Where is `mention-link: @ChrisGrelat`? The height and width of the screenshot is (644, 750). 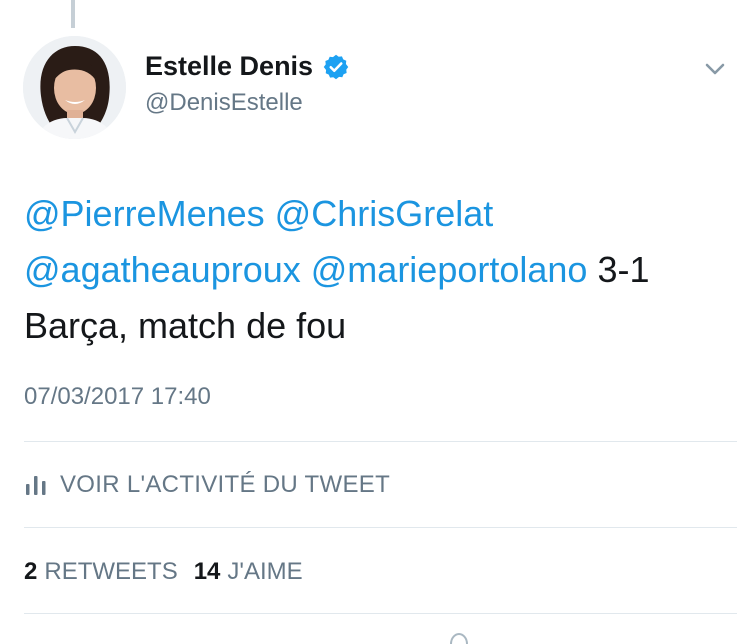
mention-link: @ChrisGrelat is located at coordinates (384, 213).